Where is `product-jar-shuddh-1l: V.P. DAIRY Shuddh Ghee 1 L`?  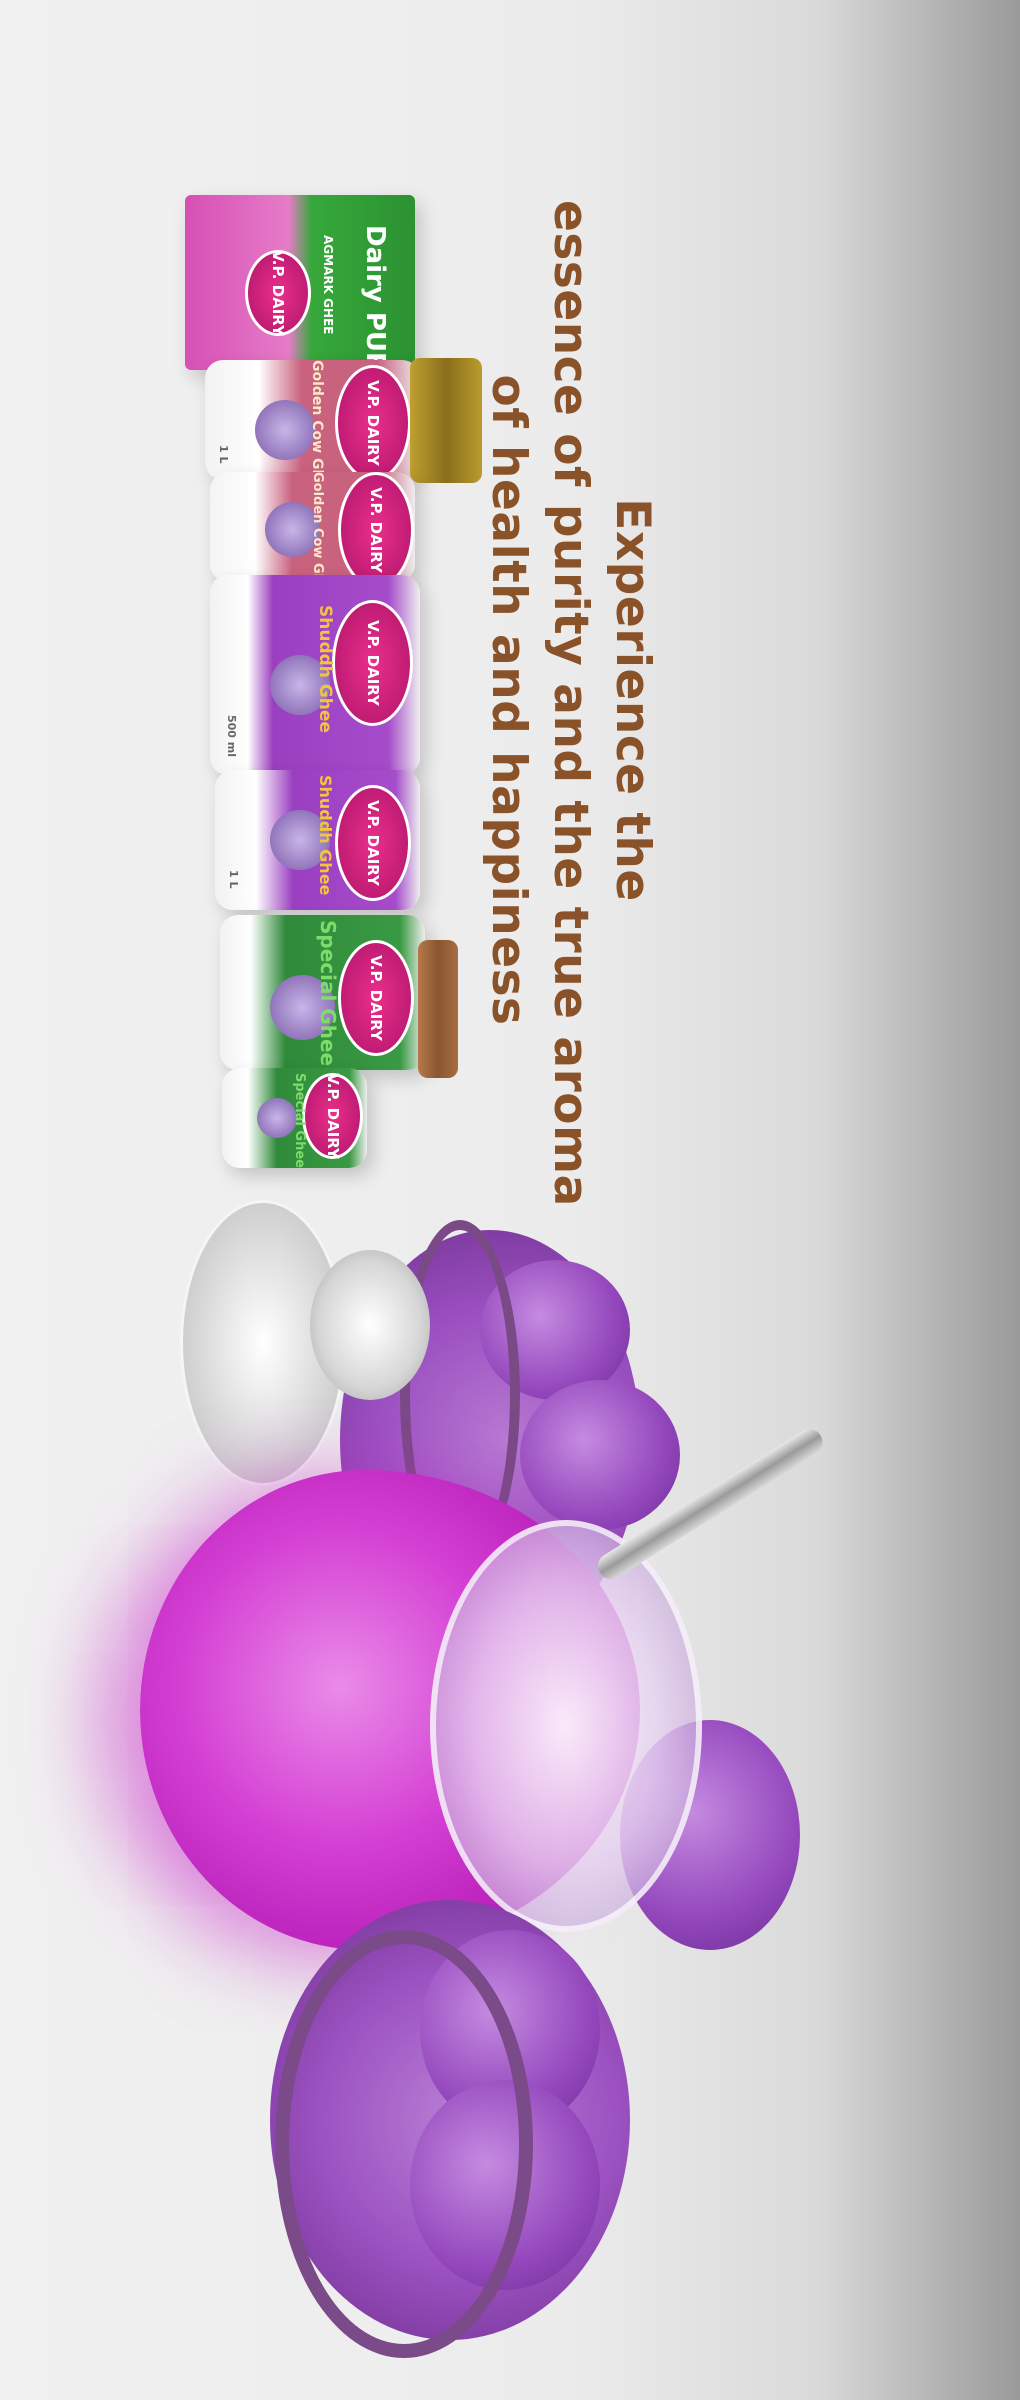 product-jar-shuddh-1l: V.P. DAIRY Shuddh Ghee 1 L is located at coordinates (317, 840).